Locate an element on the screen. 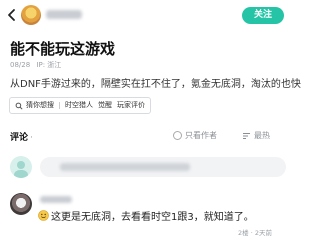 The image size is (320, 241). comment-text: 这更是无底洞，去看看时空1跟3，就知道了。 is located at coordinates (146, 215).